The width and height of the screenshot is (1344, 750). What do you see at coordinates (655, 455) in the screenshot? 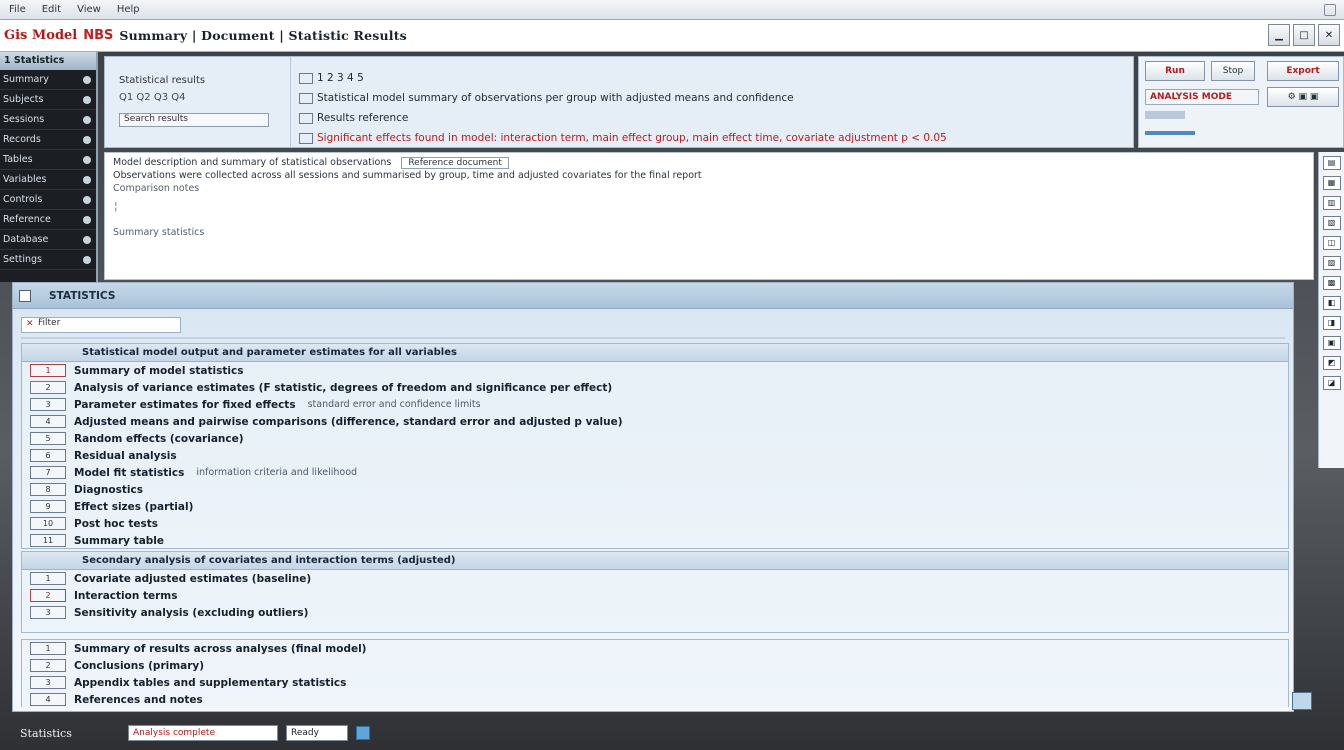
I see `table-row: 6 Residual analysis` at bounding box center [655, 455].